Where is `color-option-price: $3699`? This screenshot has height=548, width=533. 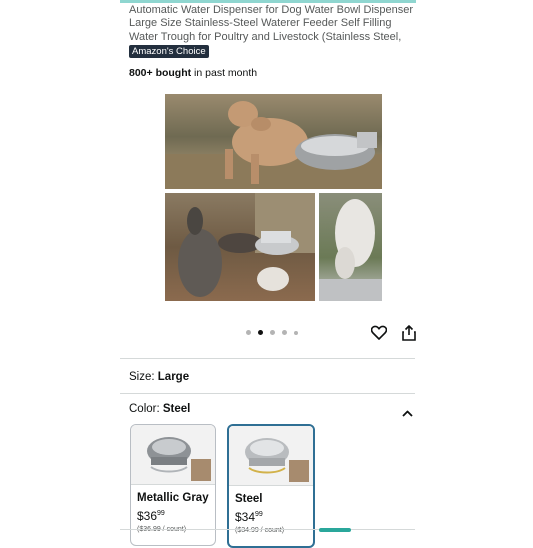
color-option-price: $3699 is located at coordinates (151, 516).